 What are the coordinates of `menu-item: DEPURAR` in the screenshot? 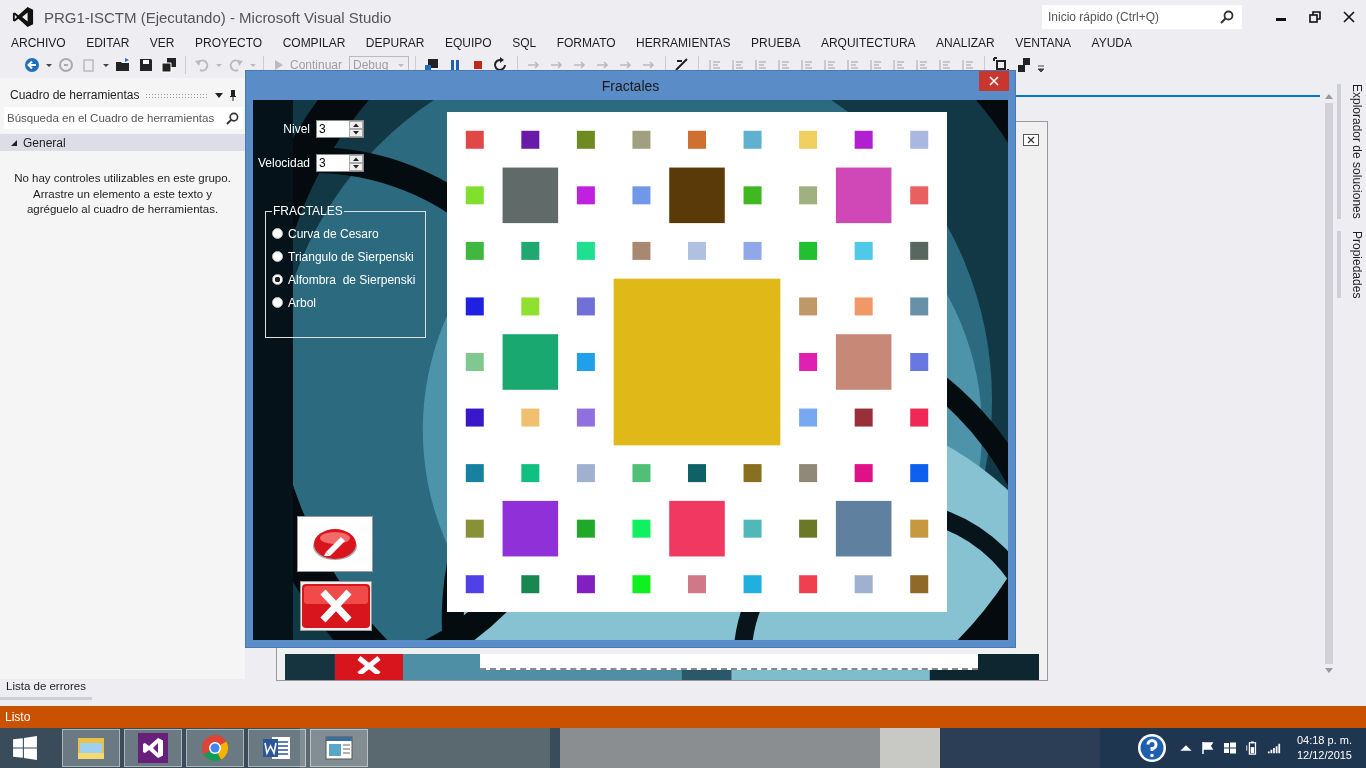 It's located at (395, 43).